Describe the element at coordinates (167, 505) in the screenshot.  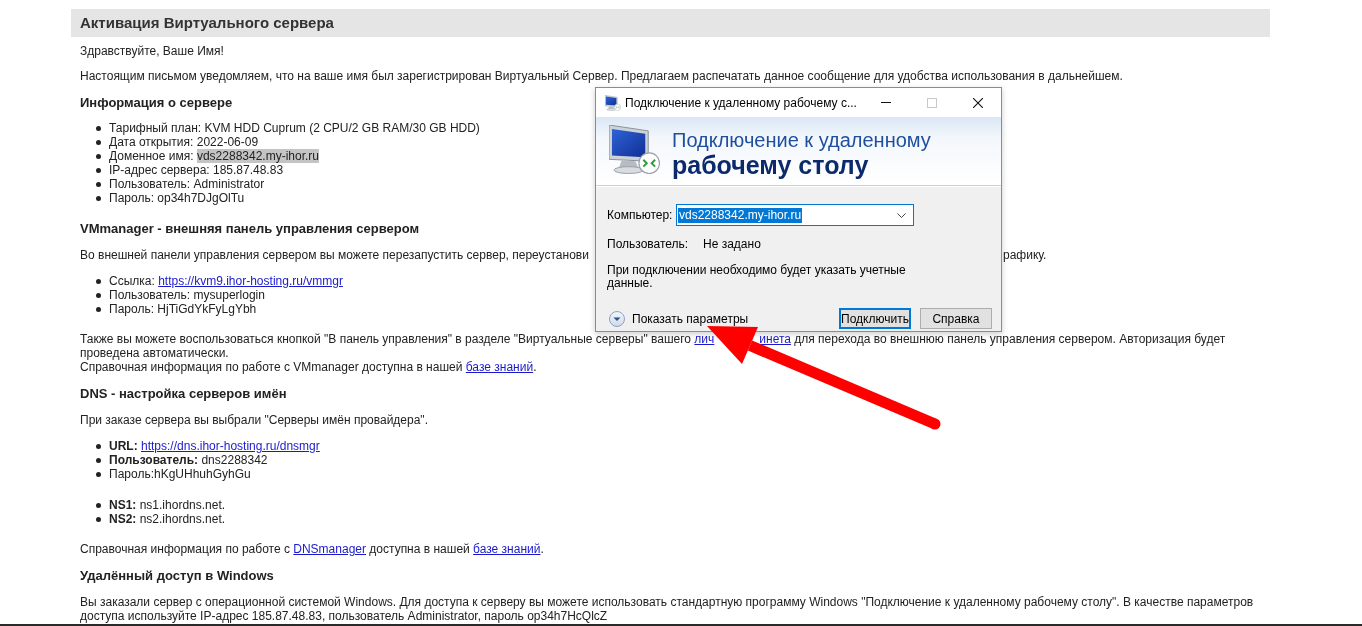
I see `list-item-text: NS1: ns1.ihordns.net.` at that location.